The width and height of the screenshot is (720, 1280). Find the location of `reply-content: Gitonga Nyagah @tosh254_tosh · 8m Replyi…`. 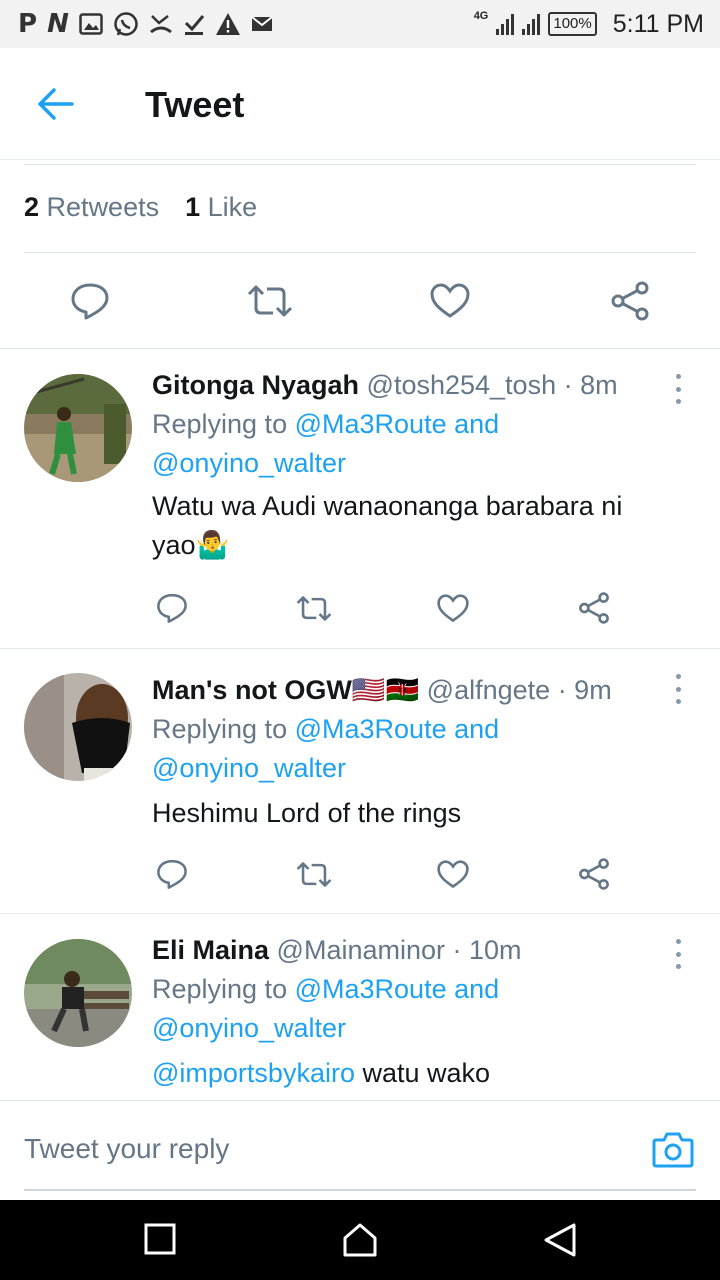

reply-content: Gitonga Nyagah @tosh254_tosh · 8m Replyi… is located at coordinates (422, 465).